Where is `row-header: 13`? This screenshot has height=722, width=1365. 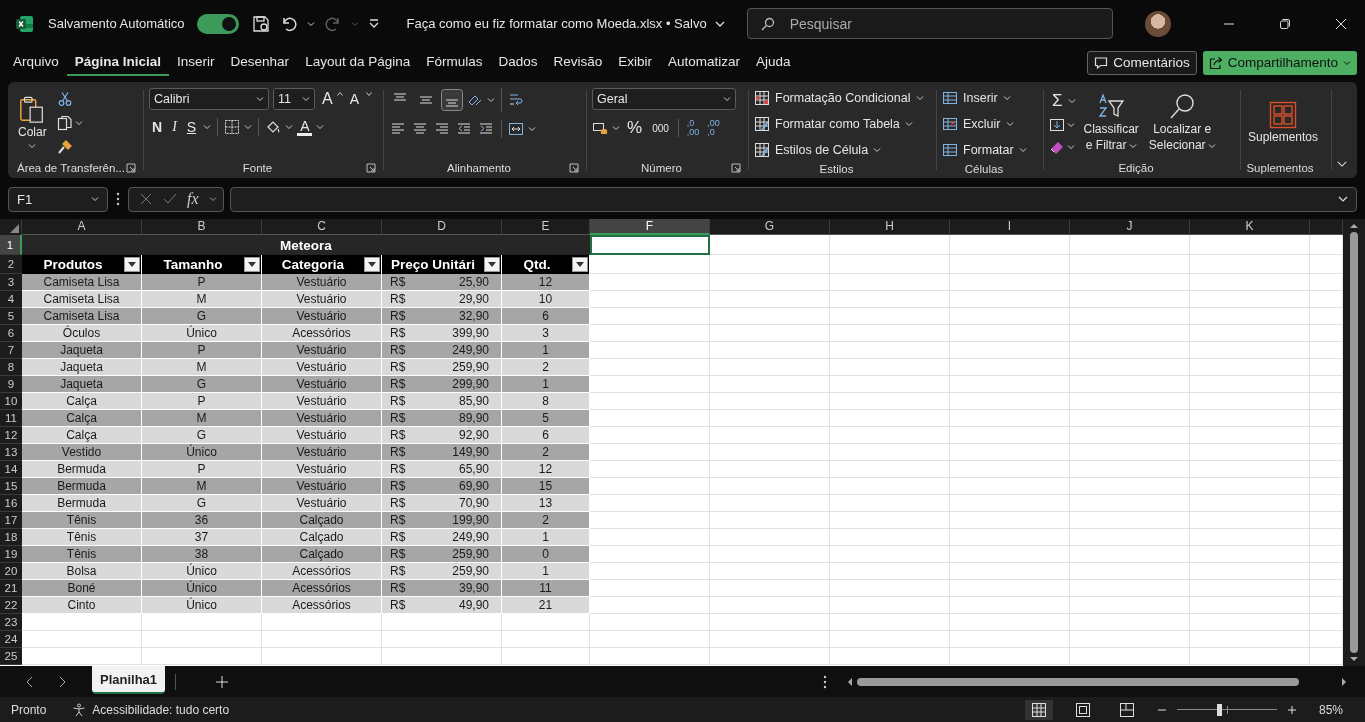
row-header: 13 is located at coordinates (11, 452).